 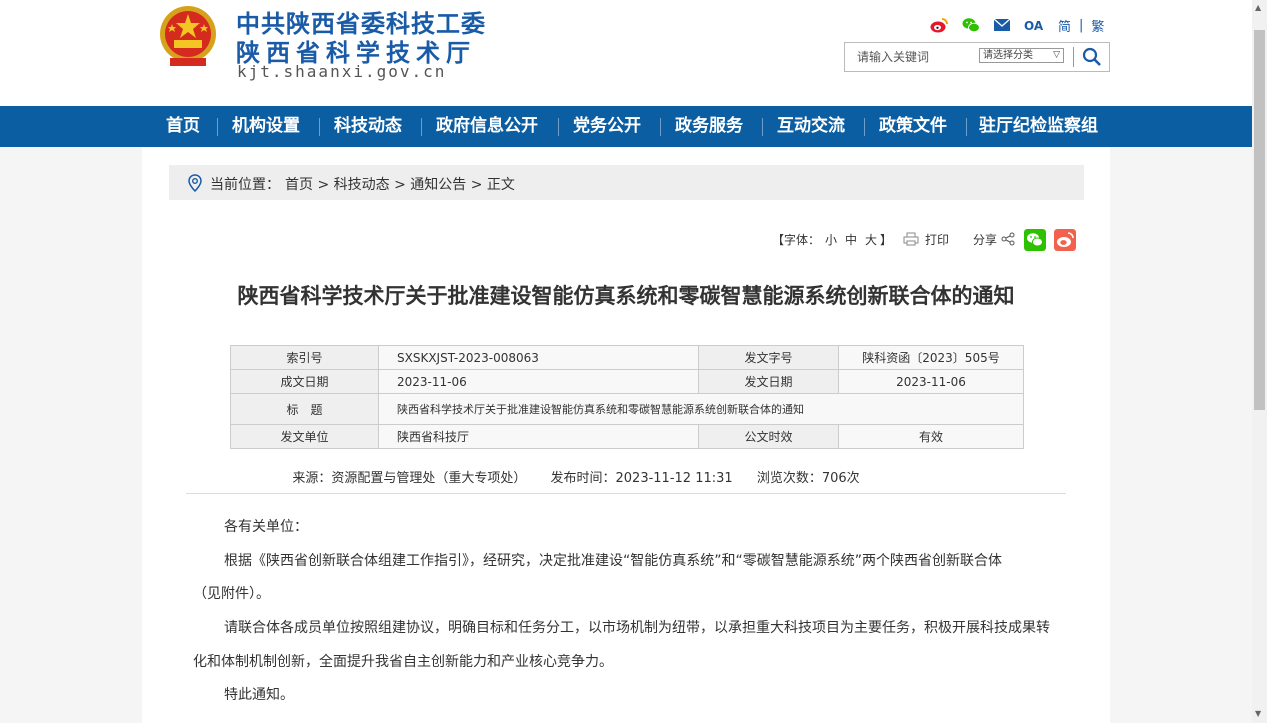 I want to click on category-select: 请选择分类 ▽, so click(x=1021, y=55).